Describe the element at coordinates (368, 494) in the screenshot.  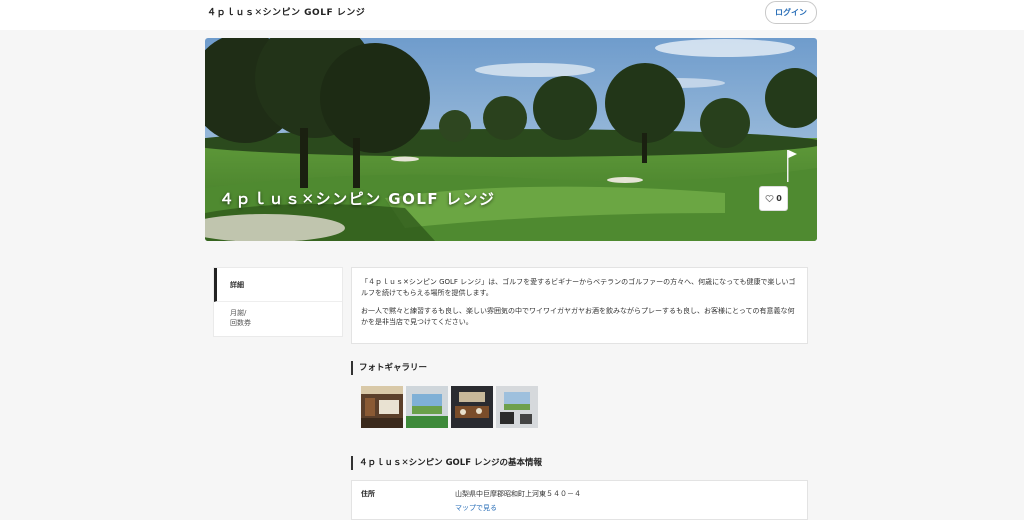
I see `address-label: 住所` at that location.